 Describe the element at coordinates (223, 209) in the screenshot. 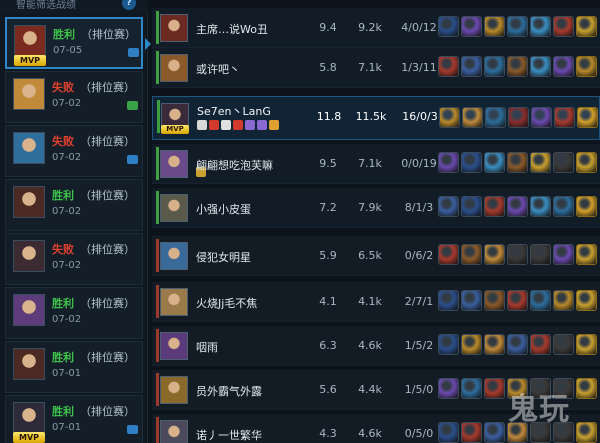

I see `player-name: 小强小皮蛋` at that location.